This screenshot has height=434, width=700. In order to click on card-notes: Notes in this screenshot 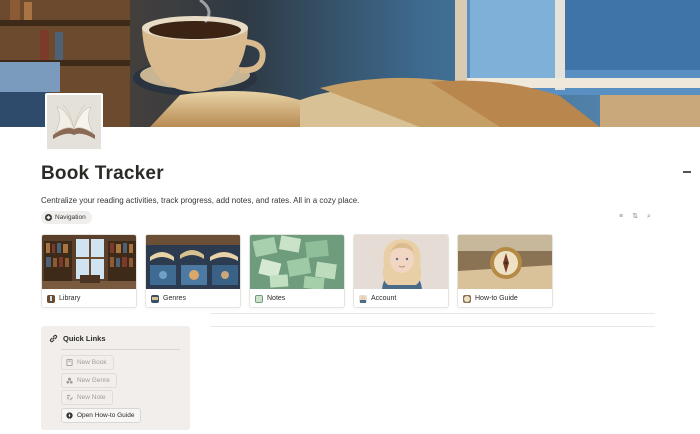, I will do `click(297, 271)`.